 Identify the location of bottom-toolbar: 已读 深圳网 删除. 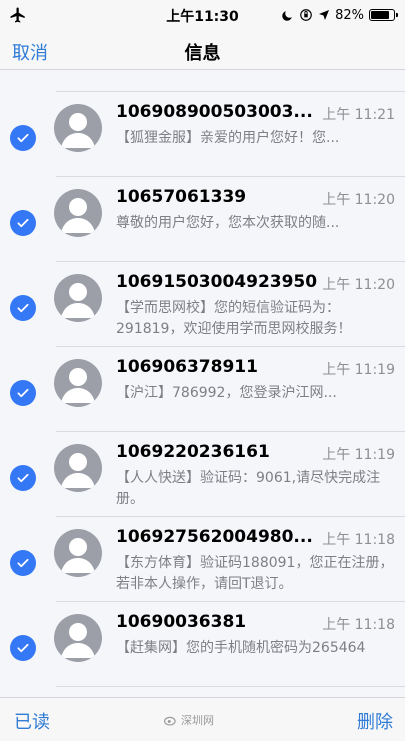
(202, 719).